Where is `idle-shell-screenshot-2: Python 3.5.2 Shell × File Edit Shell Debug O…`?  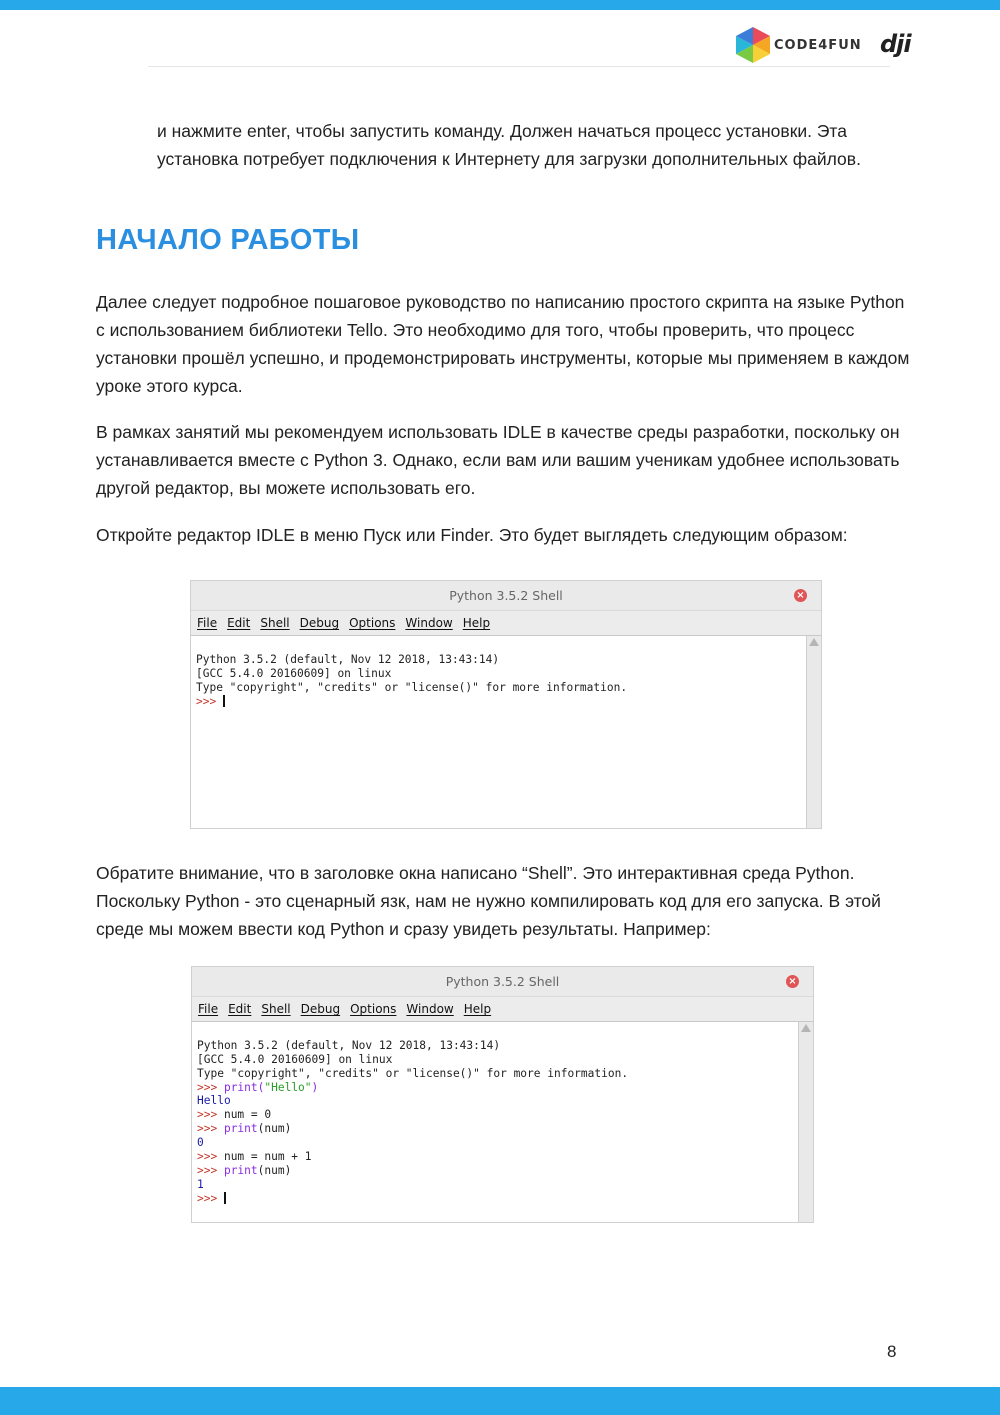
idle-shell-screenshot-2: Python 3.5.2 Shell × File Edit Shell Debug O… is located at coordinates (502, 1094).